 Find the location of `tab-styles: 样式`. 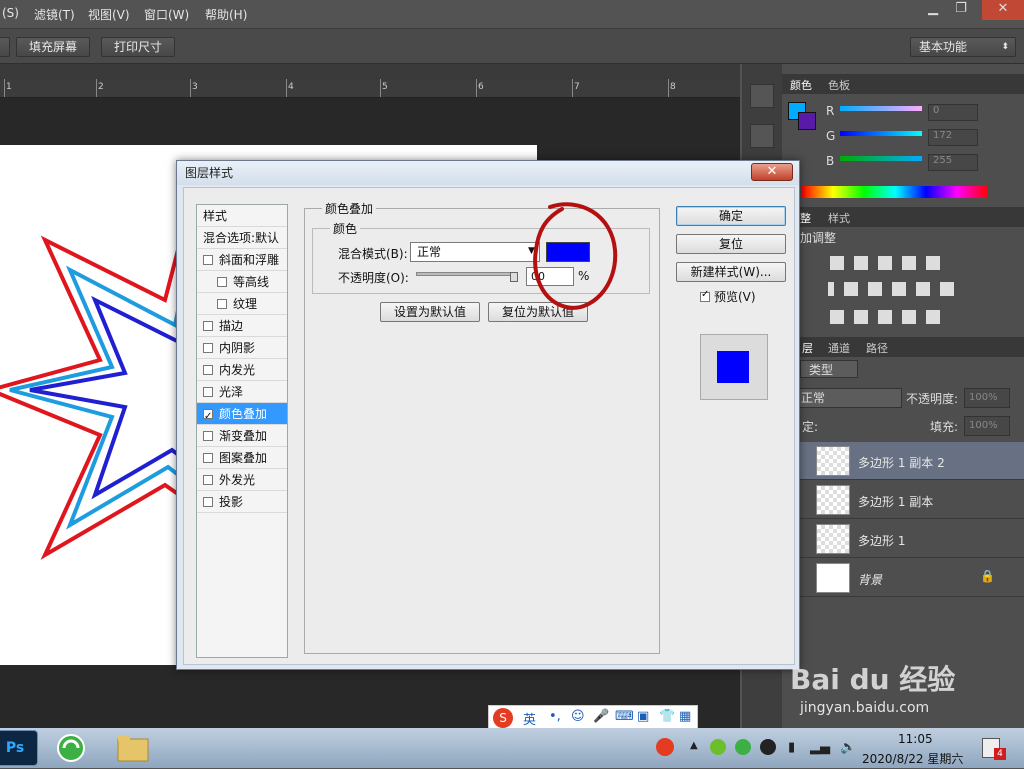

tab-styles: 样式 is located at coordinates (839, 218).